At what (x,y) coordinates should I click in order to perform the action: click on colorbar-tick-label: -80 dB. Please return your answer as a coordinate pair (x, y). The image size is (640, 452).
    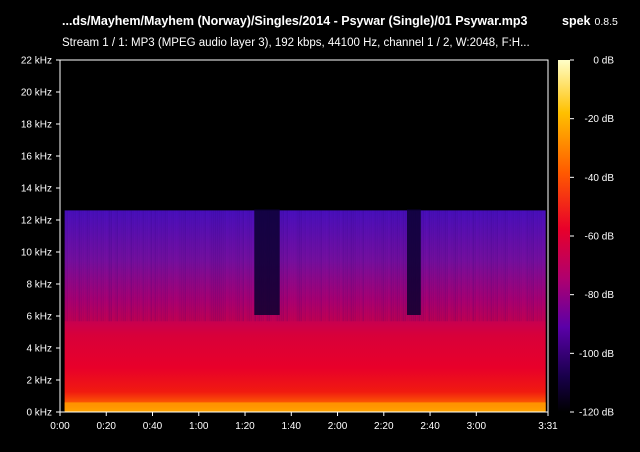
    Looking at the image, I should click on (600, 295).